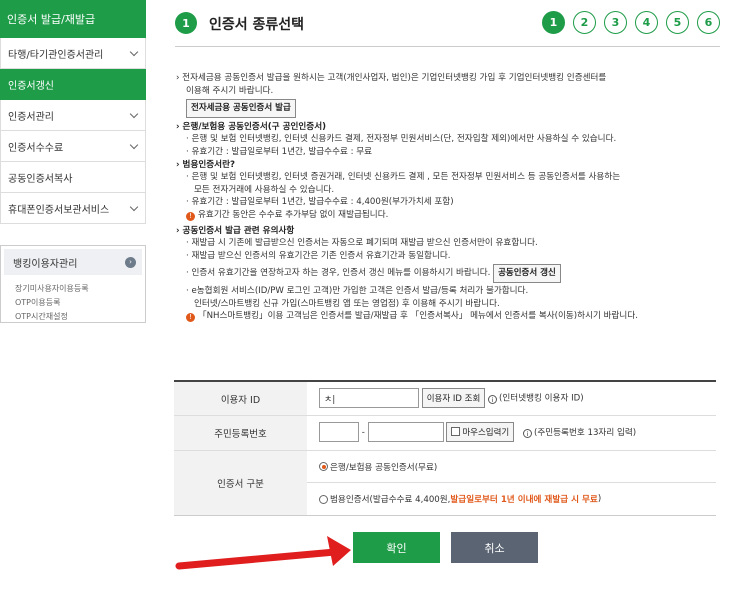 This screenshot has width=730, height=589. Describe the element at coordinates (240, 398) in the screenshot. I see `user-id-label: 이용자 ID` at that location.